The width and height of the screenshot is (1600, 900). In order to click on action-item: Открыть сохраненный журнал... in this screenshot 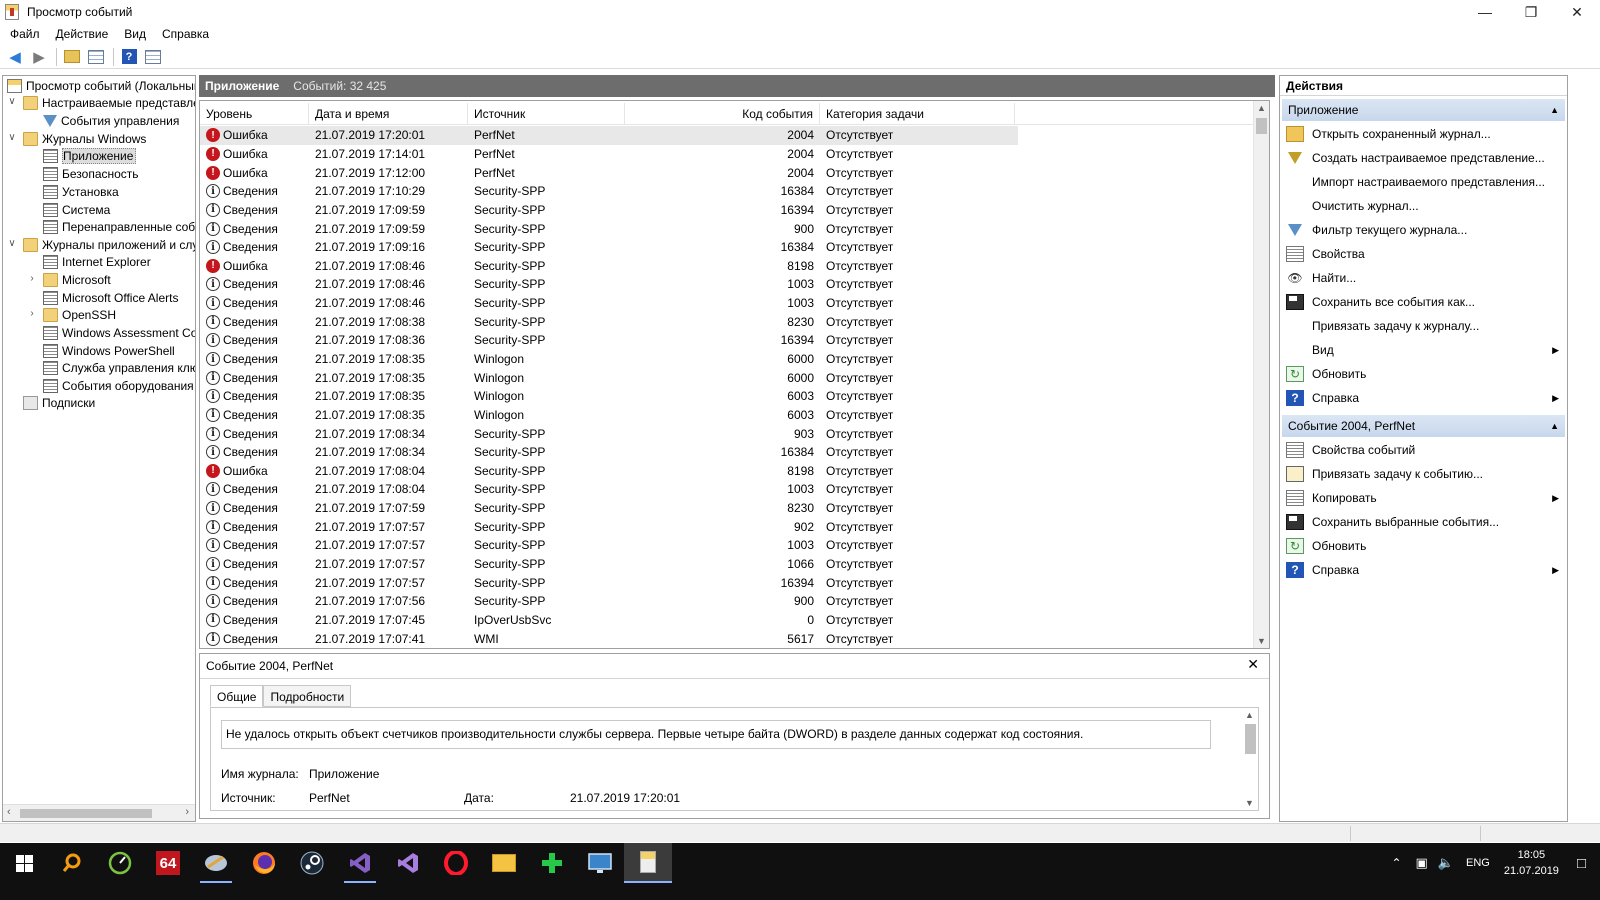, I will do `click(1423, 134)`.